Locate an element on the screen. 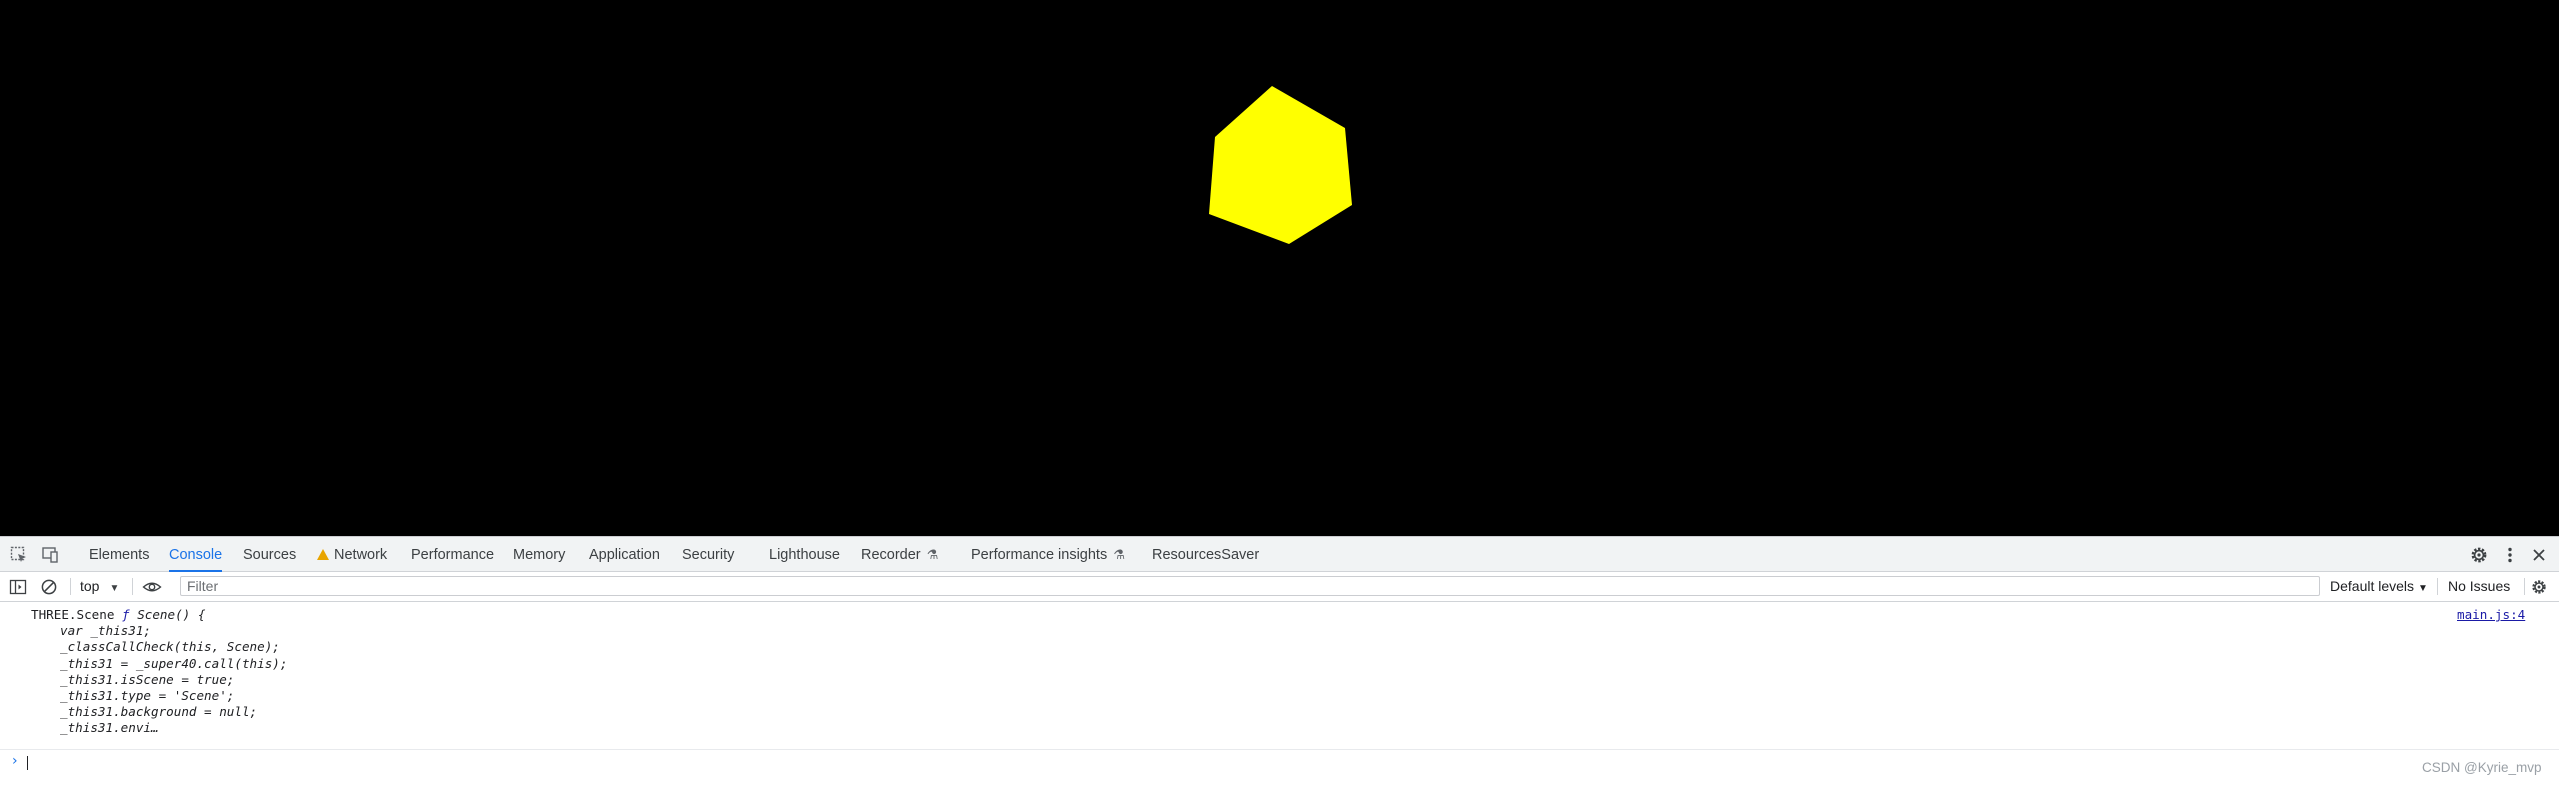 Image resolution: width=2559 pixels, height=786 pixels. console-toolbar: top▼ Default levels▼ No Issues is located at coordinates (1279, 587).